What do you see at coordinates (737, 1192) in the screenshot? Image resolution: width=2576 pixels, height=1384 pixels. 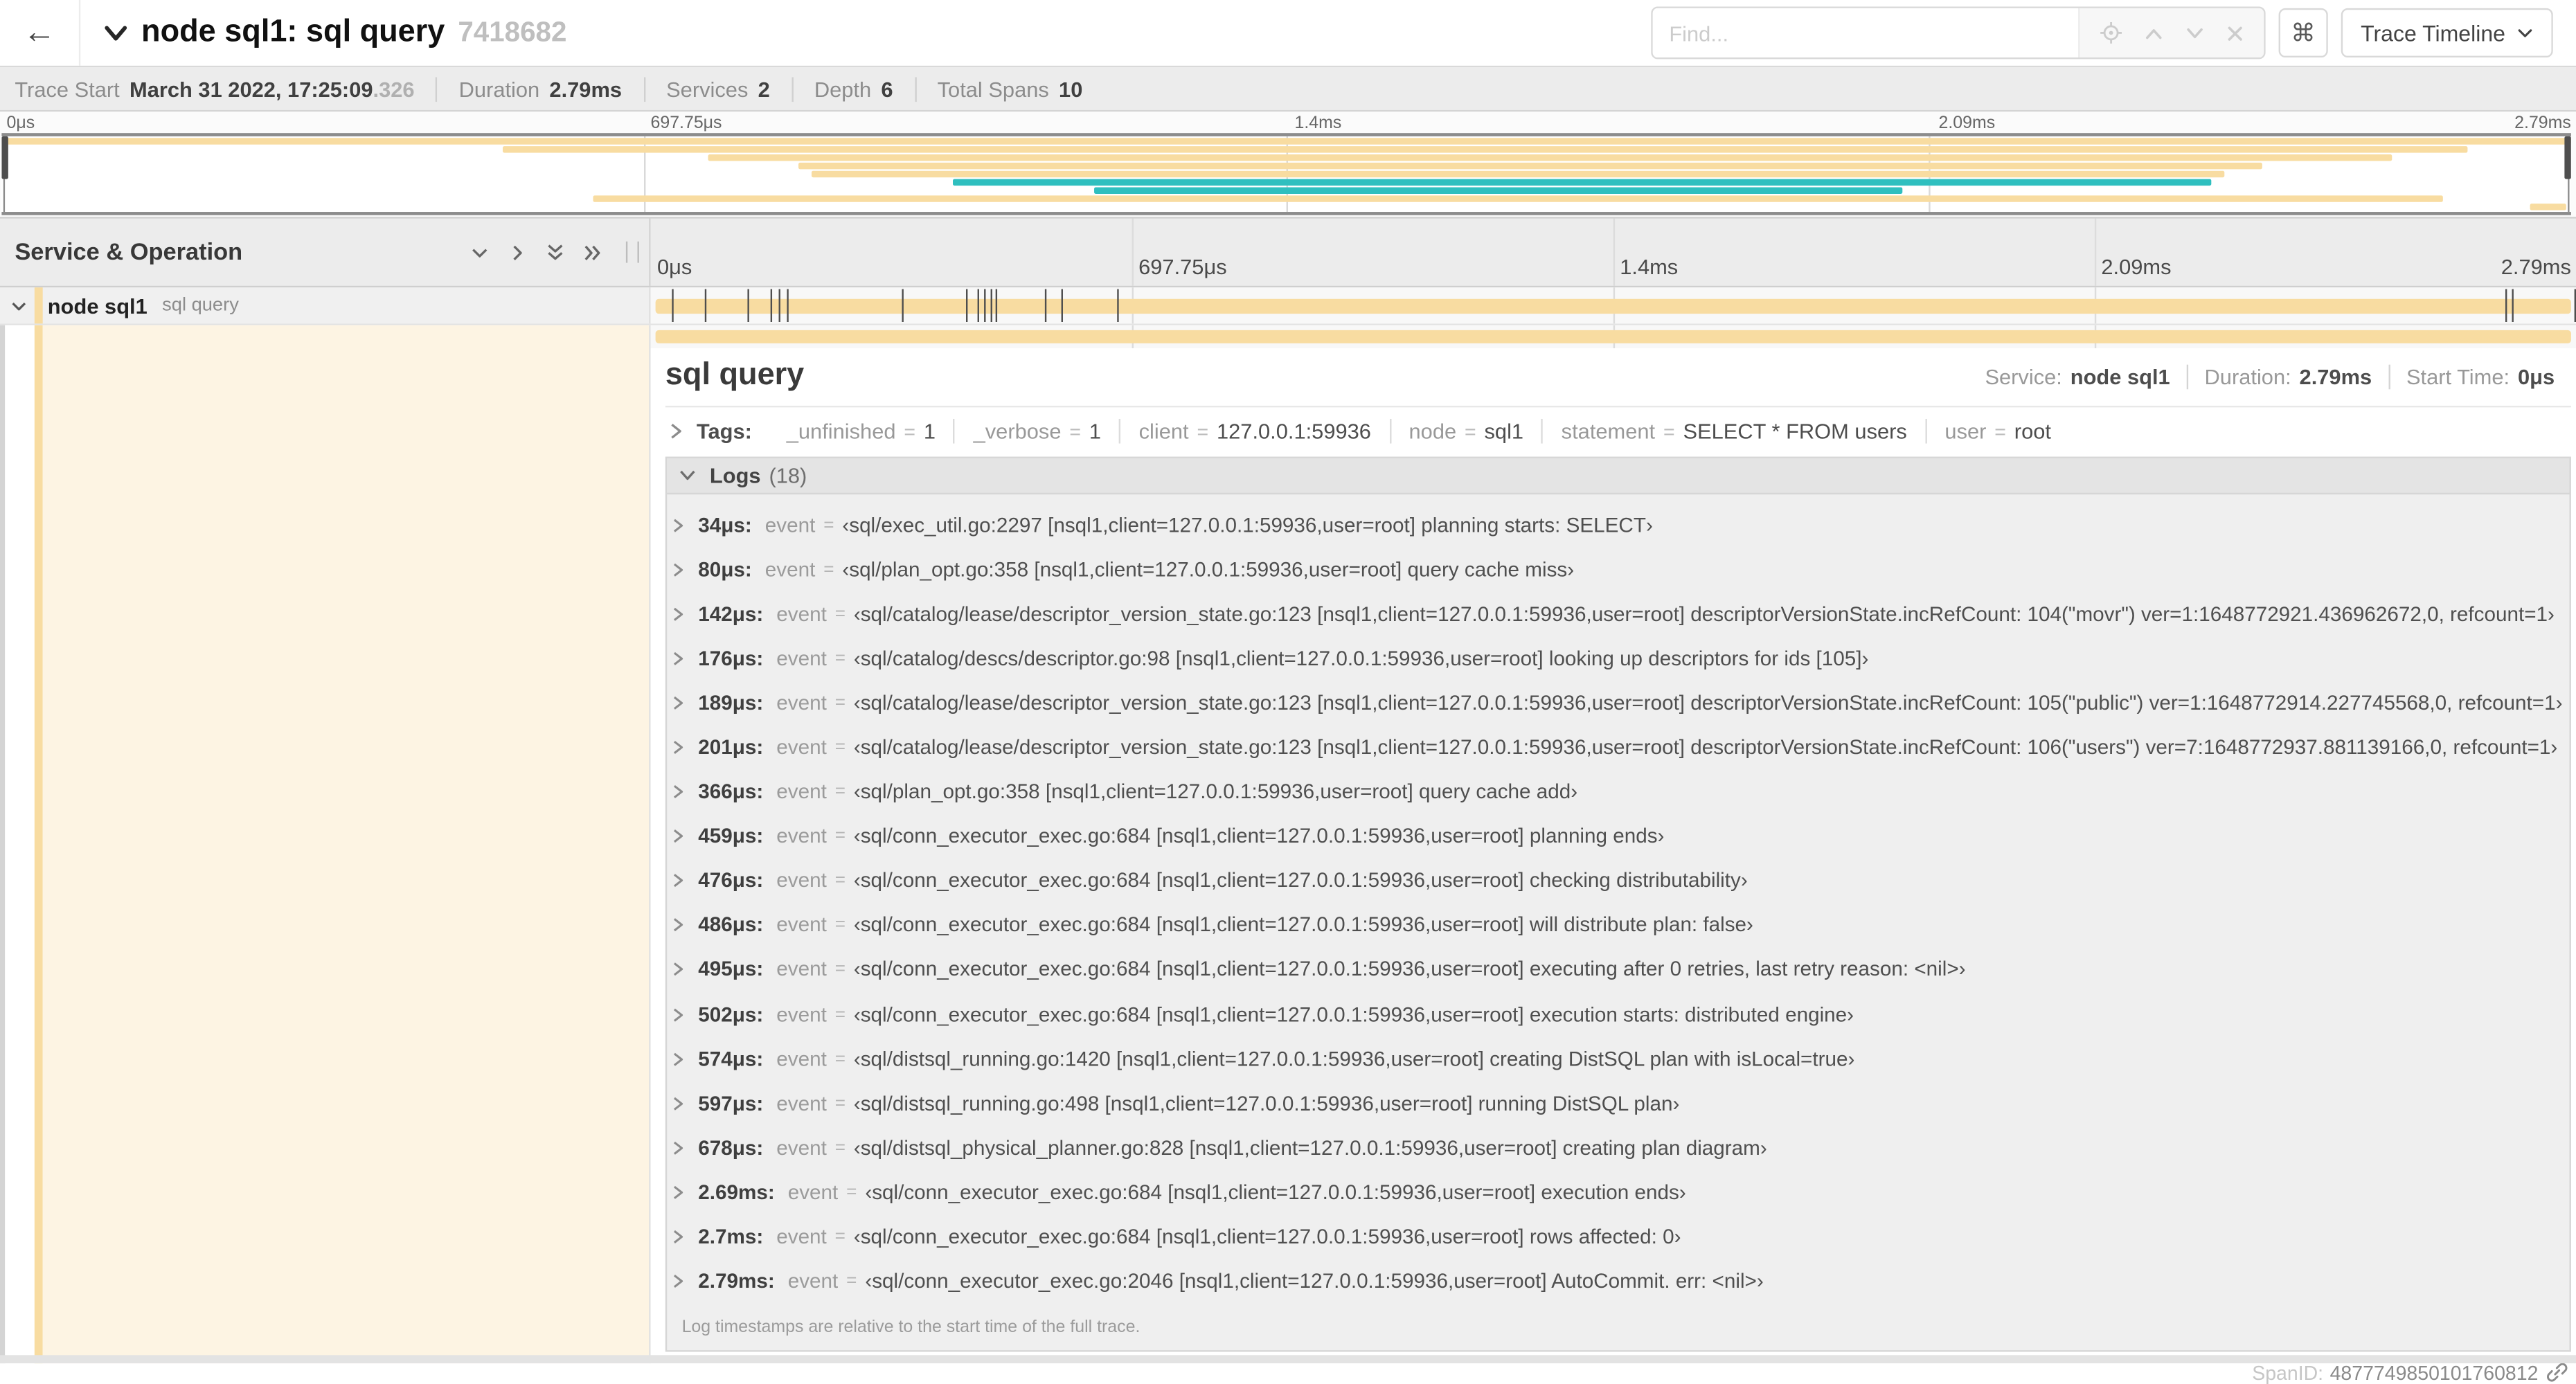 I see `log-timestamp: 2.69ms:` at bounding box center [737, 1192].